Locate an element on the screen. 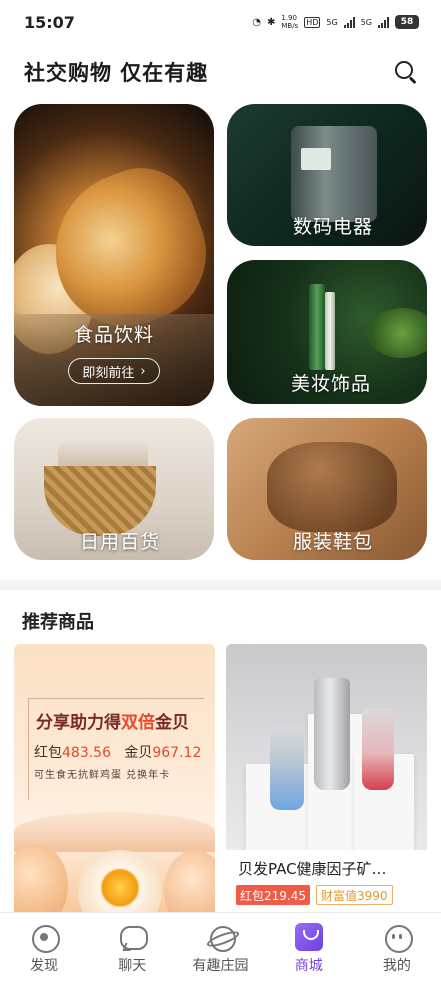  tab-label: 有趣庄园 is located at coordinates (220, 966).